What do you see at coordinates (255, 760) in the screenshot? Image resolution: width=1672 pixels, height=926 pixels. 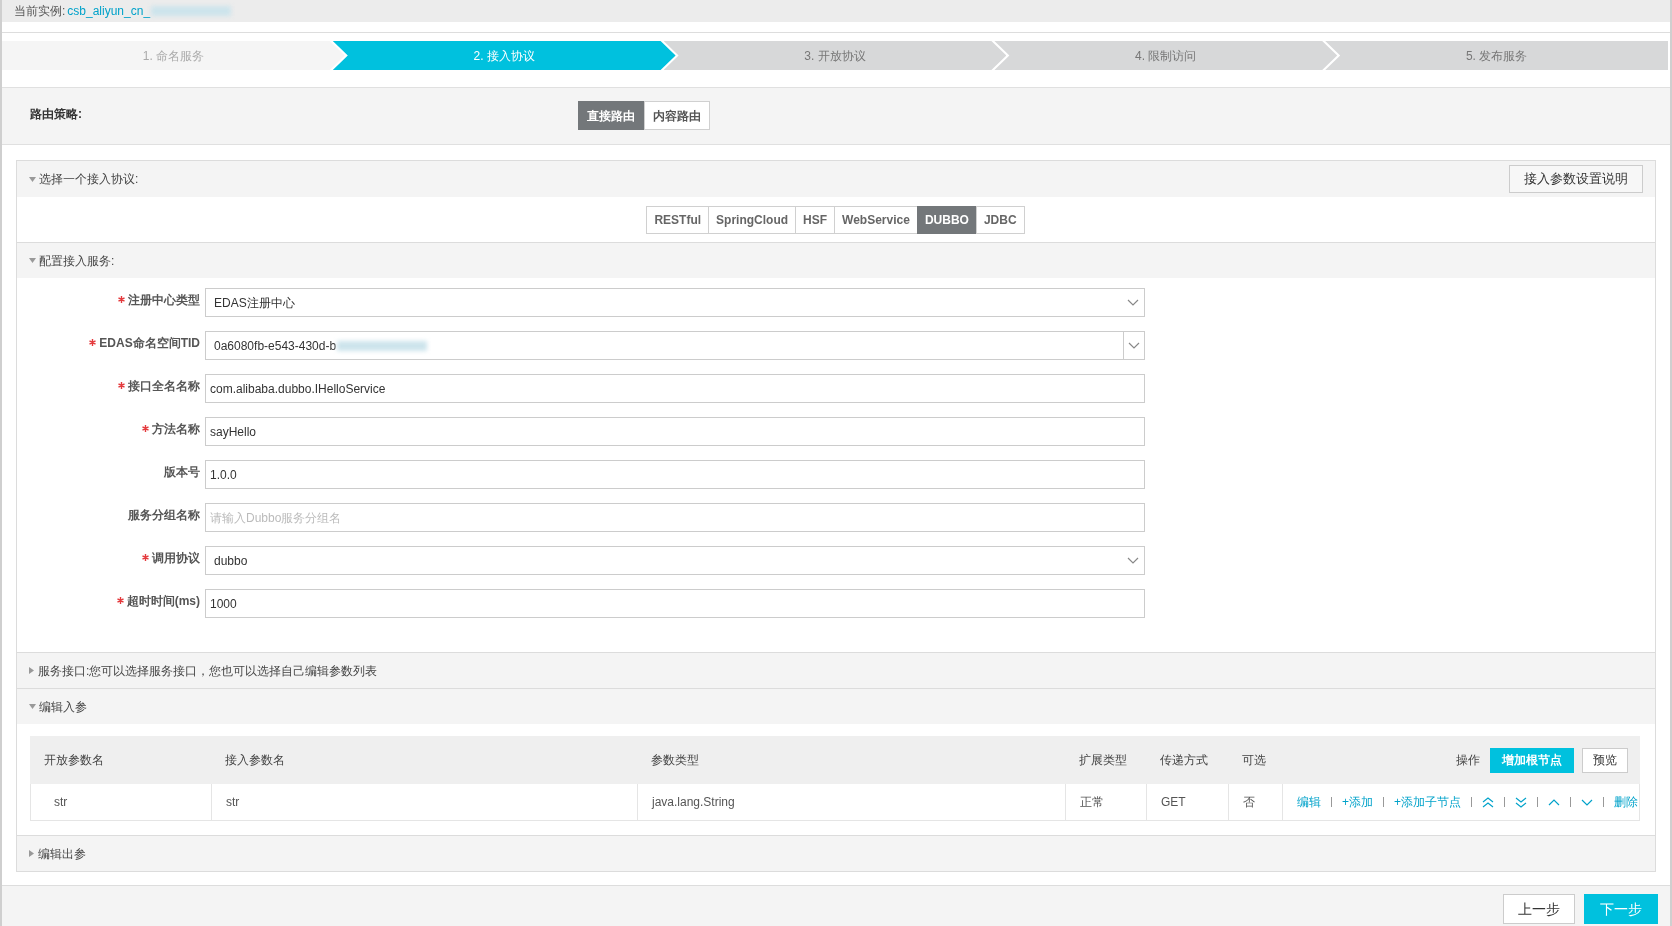 I see `column-header: 接入参数名` at bounding box center [255, 760].